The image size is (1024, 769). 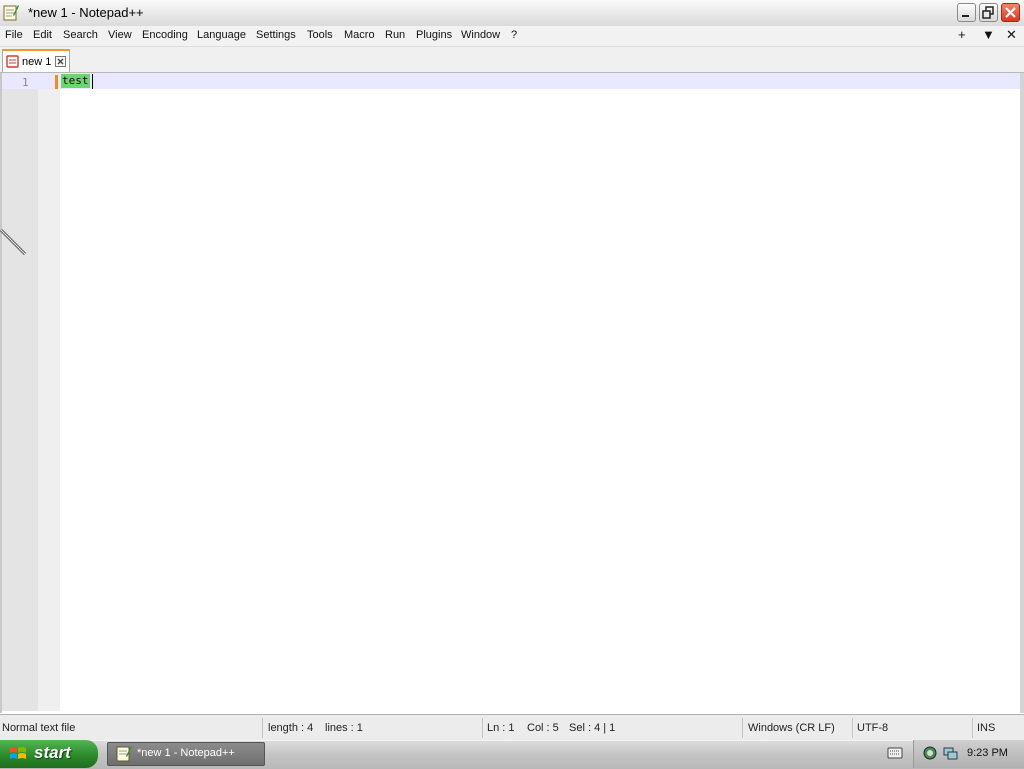 I want to click on menu-encoding: Encoding, so click(x=165, y=35).